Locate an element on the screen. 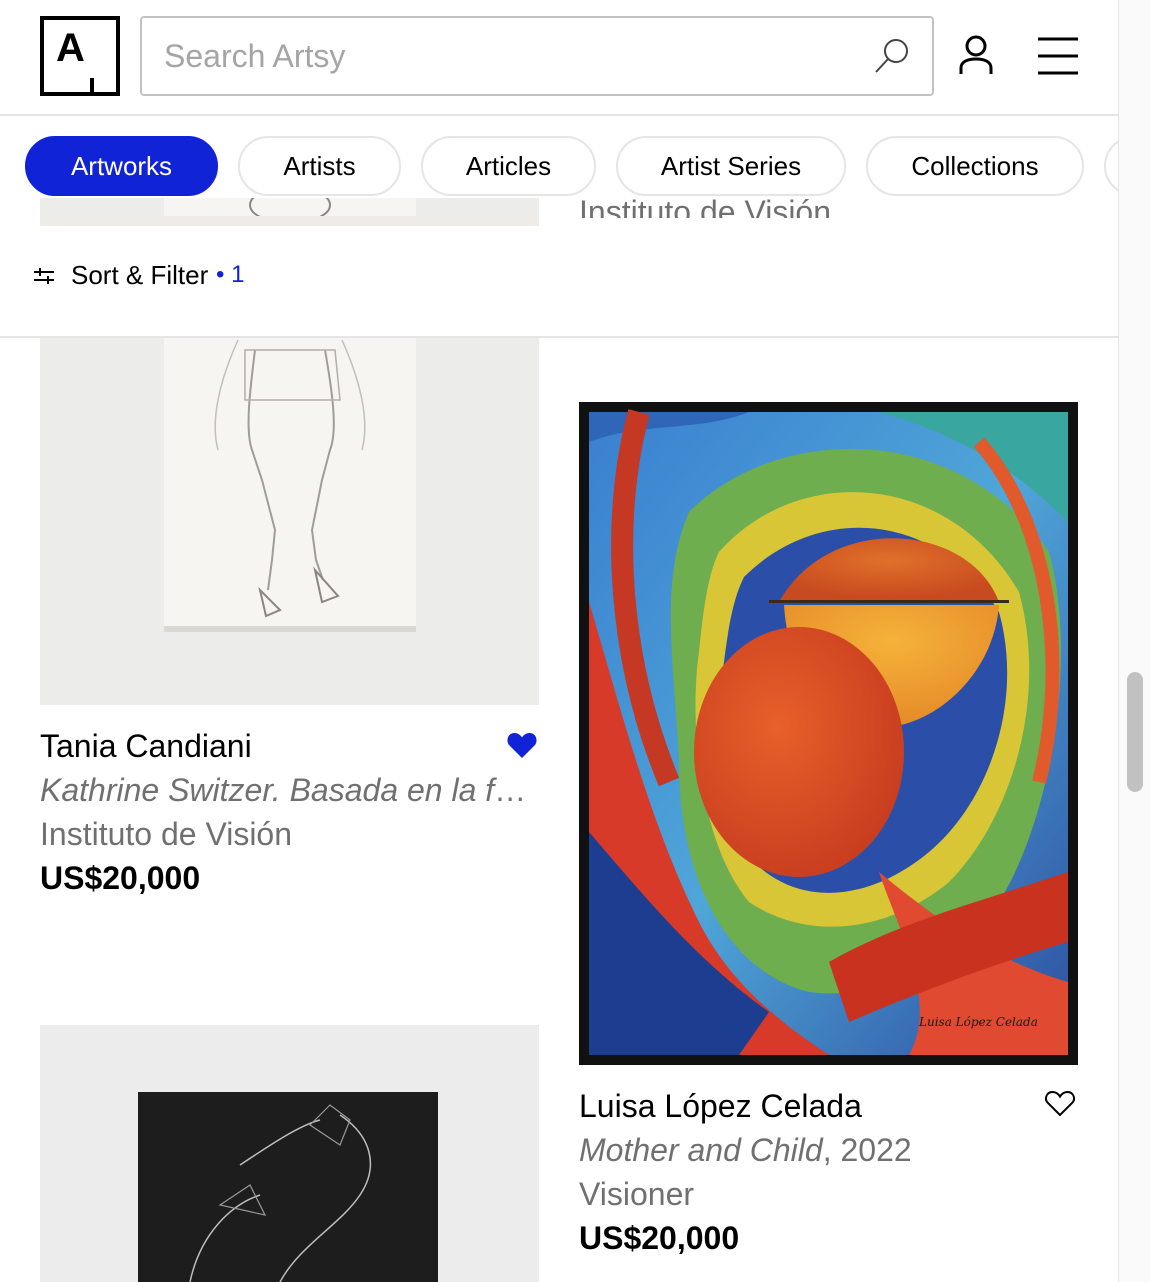 Image resolution: width=1150 pixels, height=1282 pixels. heart-filled-icon is located at coordinates (522, 745).